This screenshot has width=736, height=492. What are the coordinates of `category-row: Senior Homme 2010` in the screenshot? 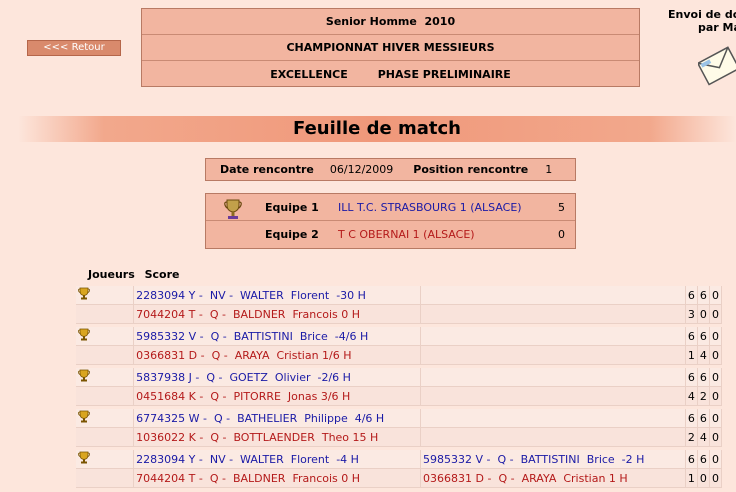 It's located at (390, 22).